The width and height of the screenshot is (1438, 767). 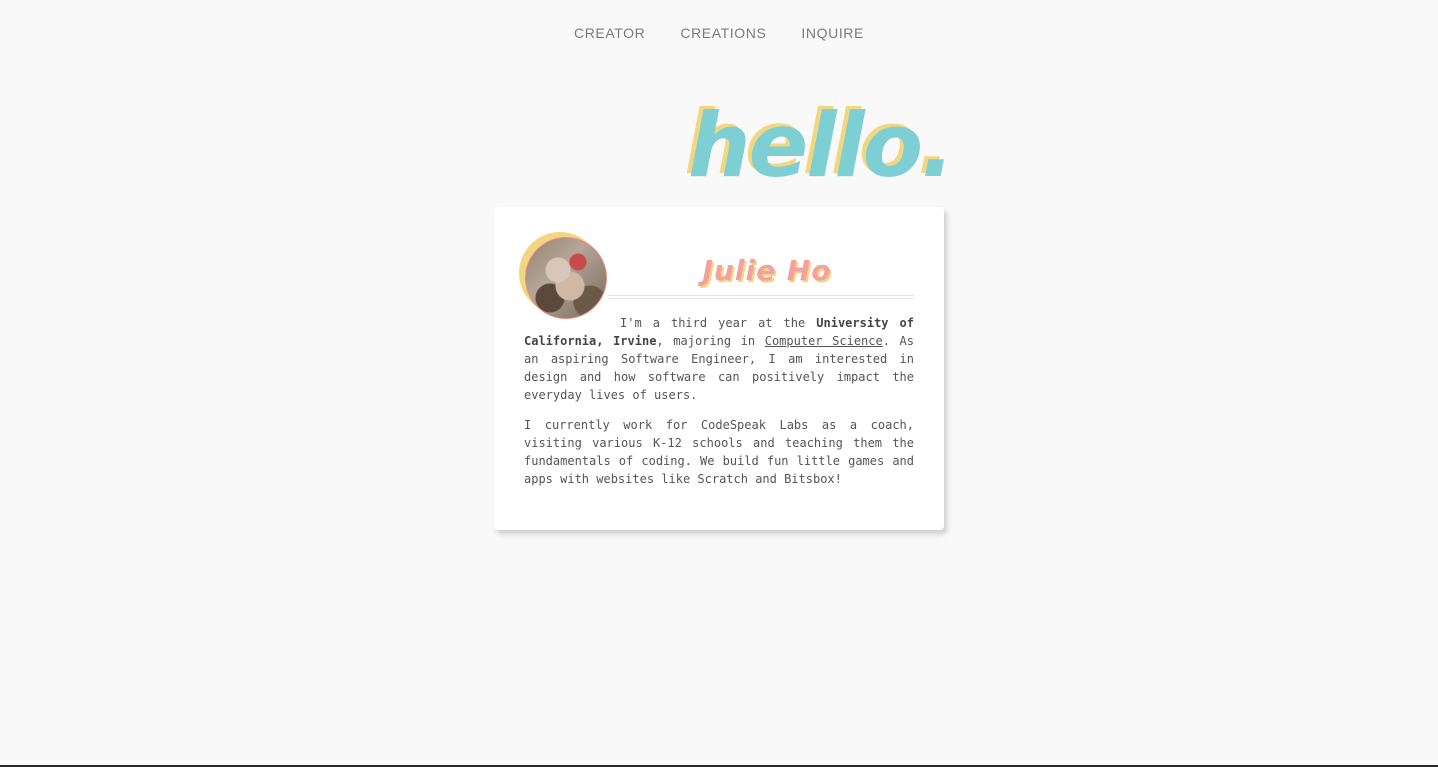 I want to click on bio-p1-intro: I'm a third year at the, so click(x=718, y=323).